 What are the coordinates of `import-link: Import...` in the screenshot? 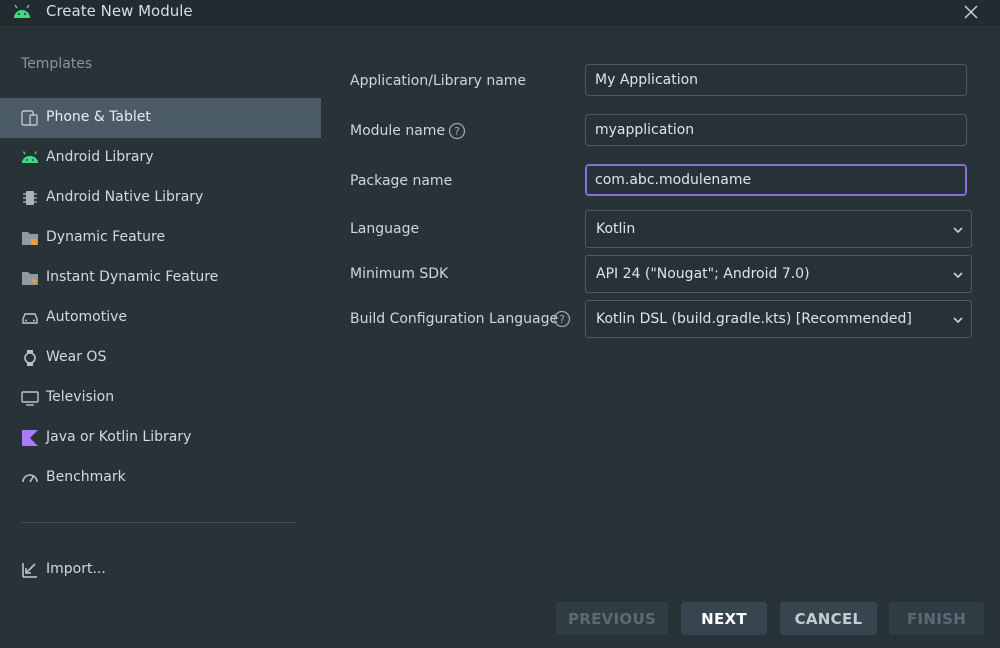 It's located at (160, 570).